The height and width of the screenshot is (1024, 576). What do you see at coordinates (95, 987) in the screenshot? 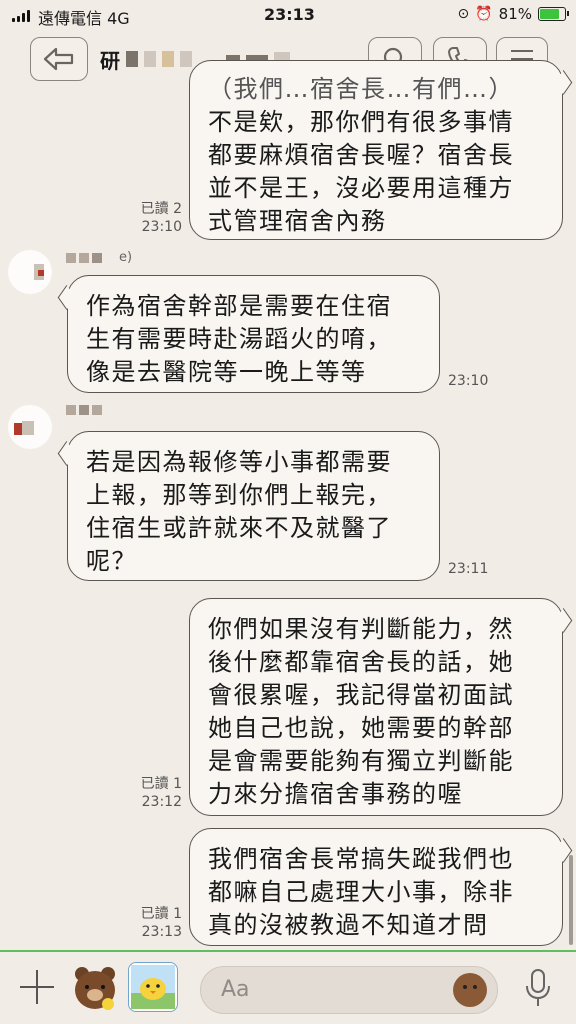
I see `bear-sticker-icon` at bounding box center [95, 987].